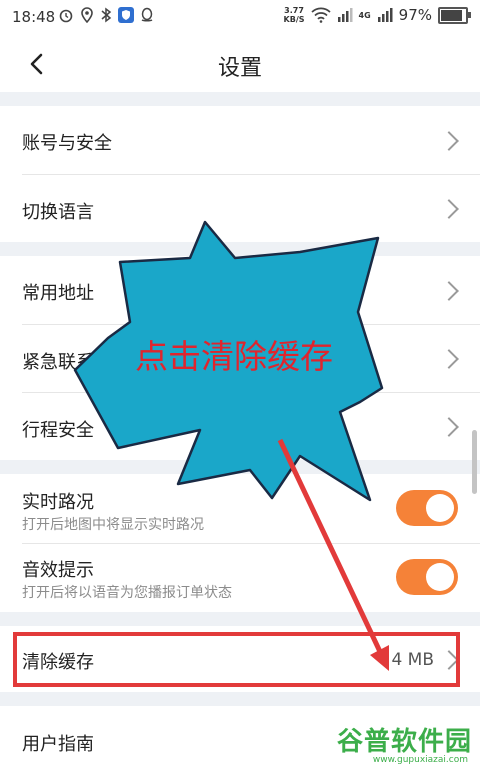 Image resolution: width=480 pixels, height=767 pixels. Describe the element at coordinates (236, 659) in the screenshot. I see `annotation-highlight-box` at that location.